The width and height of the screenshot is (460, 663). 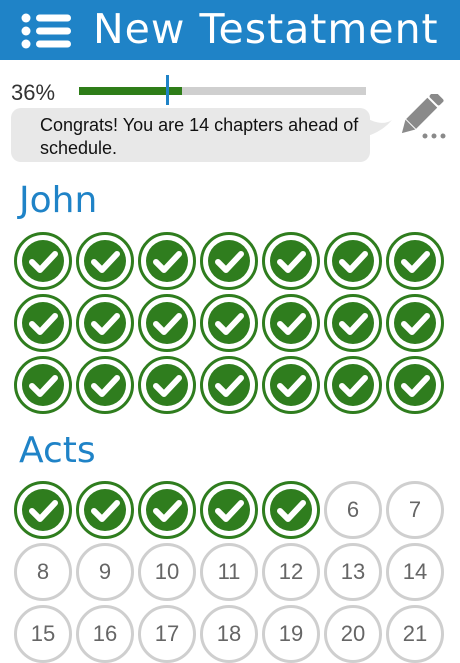 What do you see at coordinates (43, 572) in the screenshot?
I see `chapter-button: 8` at bounding box center [43, 572].